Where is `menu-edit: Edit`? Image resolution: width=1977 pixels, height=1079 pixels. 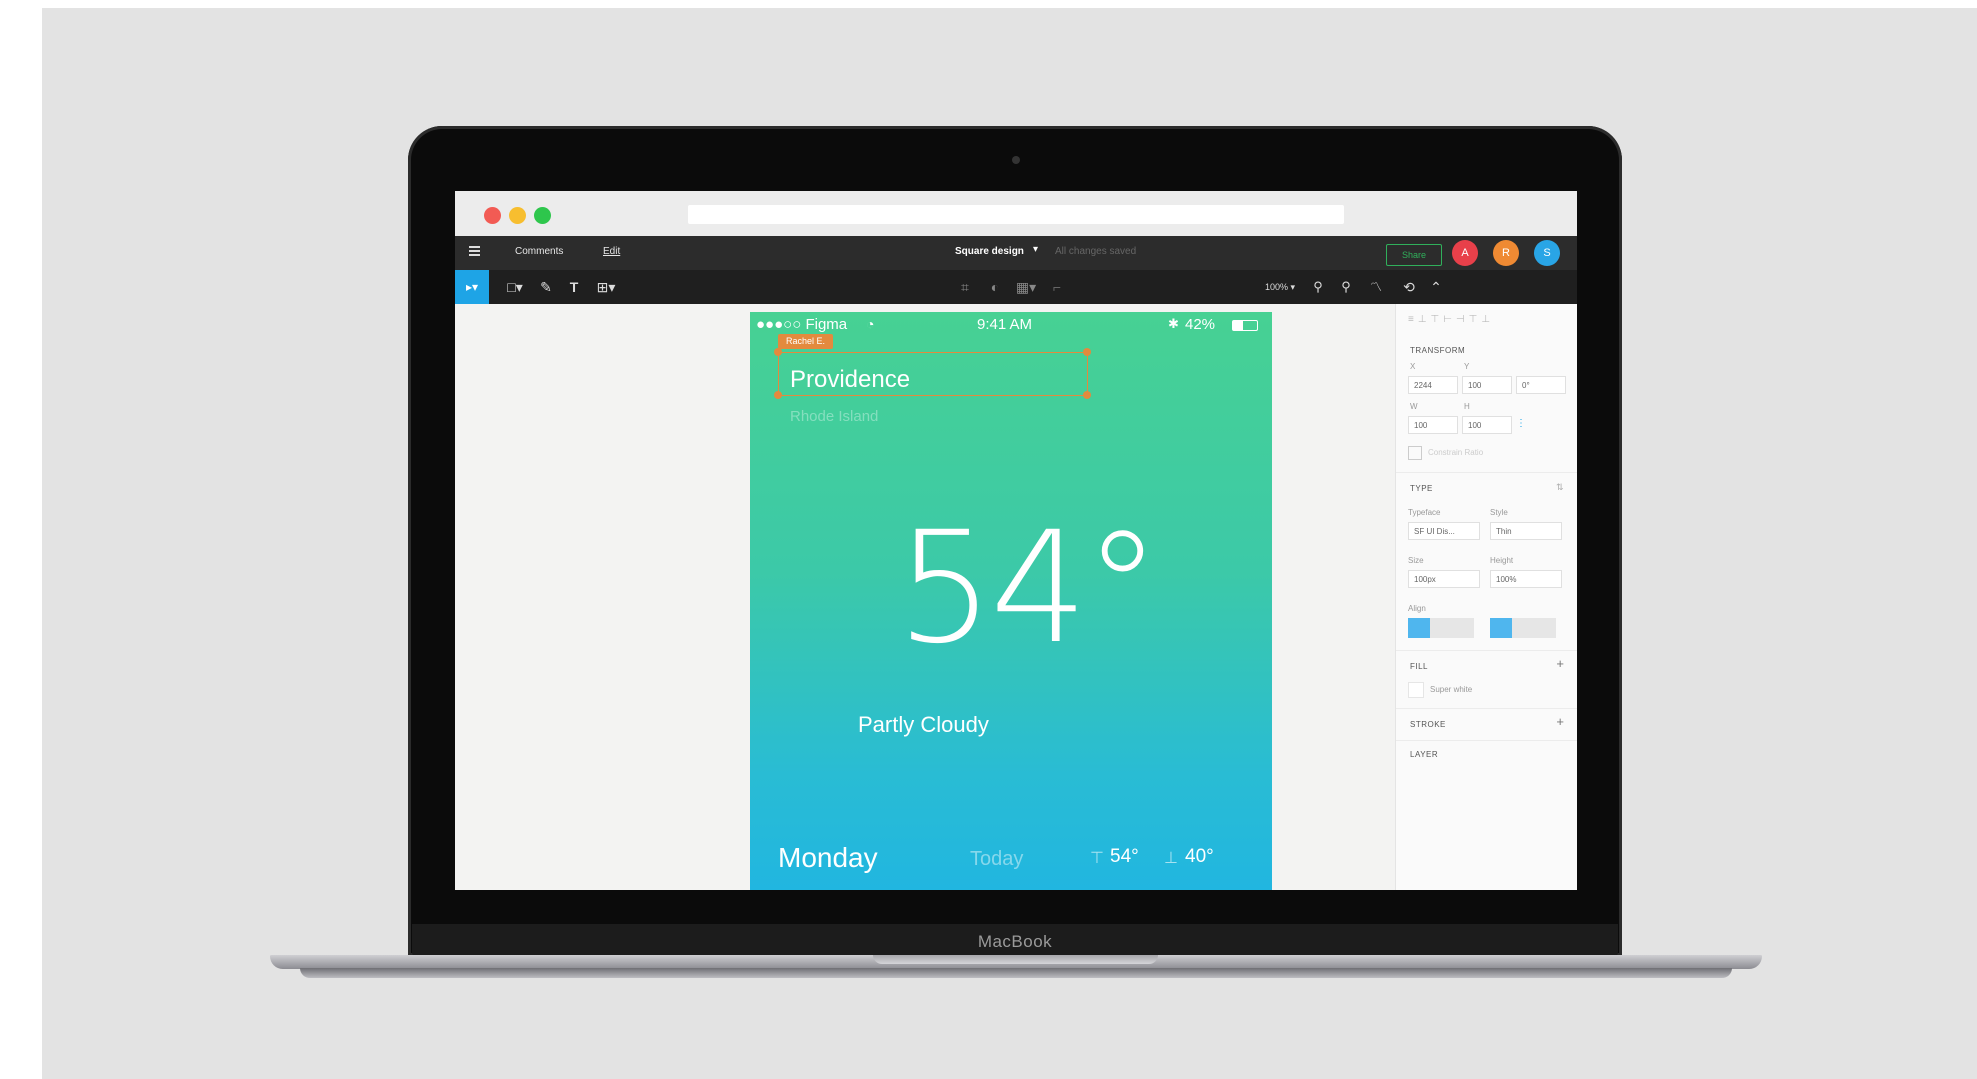
menu-edit: Edit is located at coordinates (611, 251).